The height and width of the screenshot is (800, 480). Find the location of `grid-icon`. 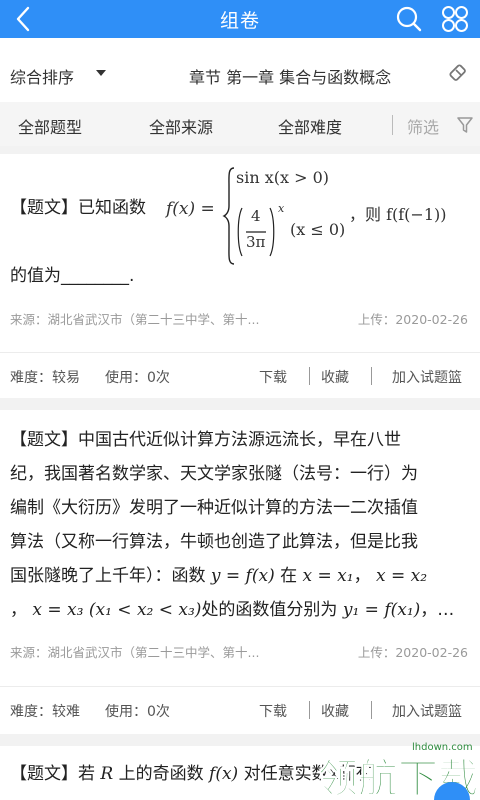

grid-icon is located at coordinates (455, 19).